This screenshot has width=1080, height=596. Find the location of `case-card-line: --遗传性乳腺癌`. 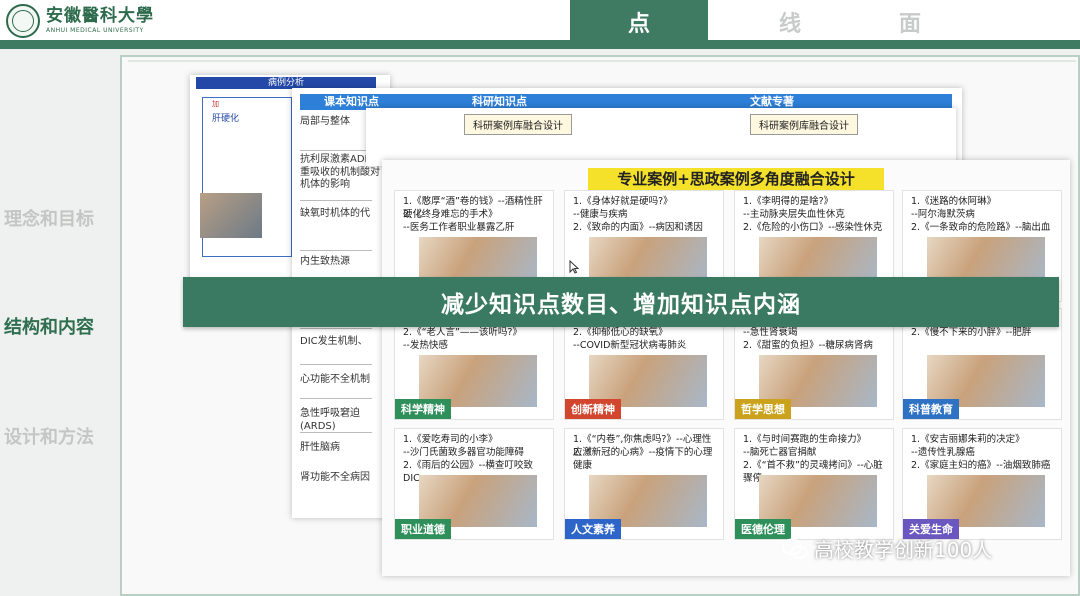

case-card-line: --遗传性乳腺癌 is located at coordinates (943, 452).